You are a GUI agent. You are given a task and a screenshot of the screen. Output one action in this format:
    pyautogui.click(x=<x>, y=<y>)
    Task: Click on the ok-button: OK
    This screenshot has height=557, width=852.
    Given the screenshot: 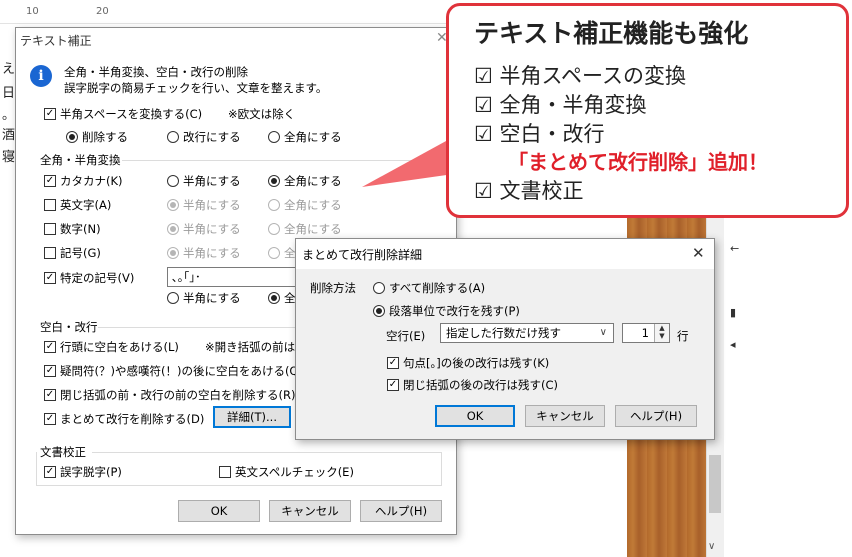 What is the action you would take?
    pyautogui.click(x=219, y=511)
    